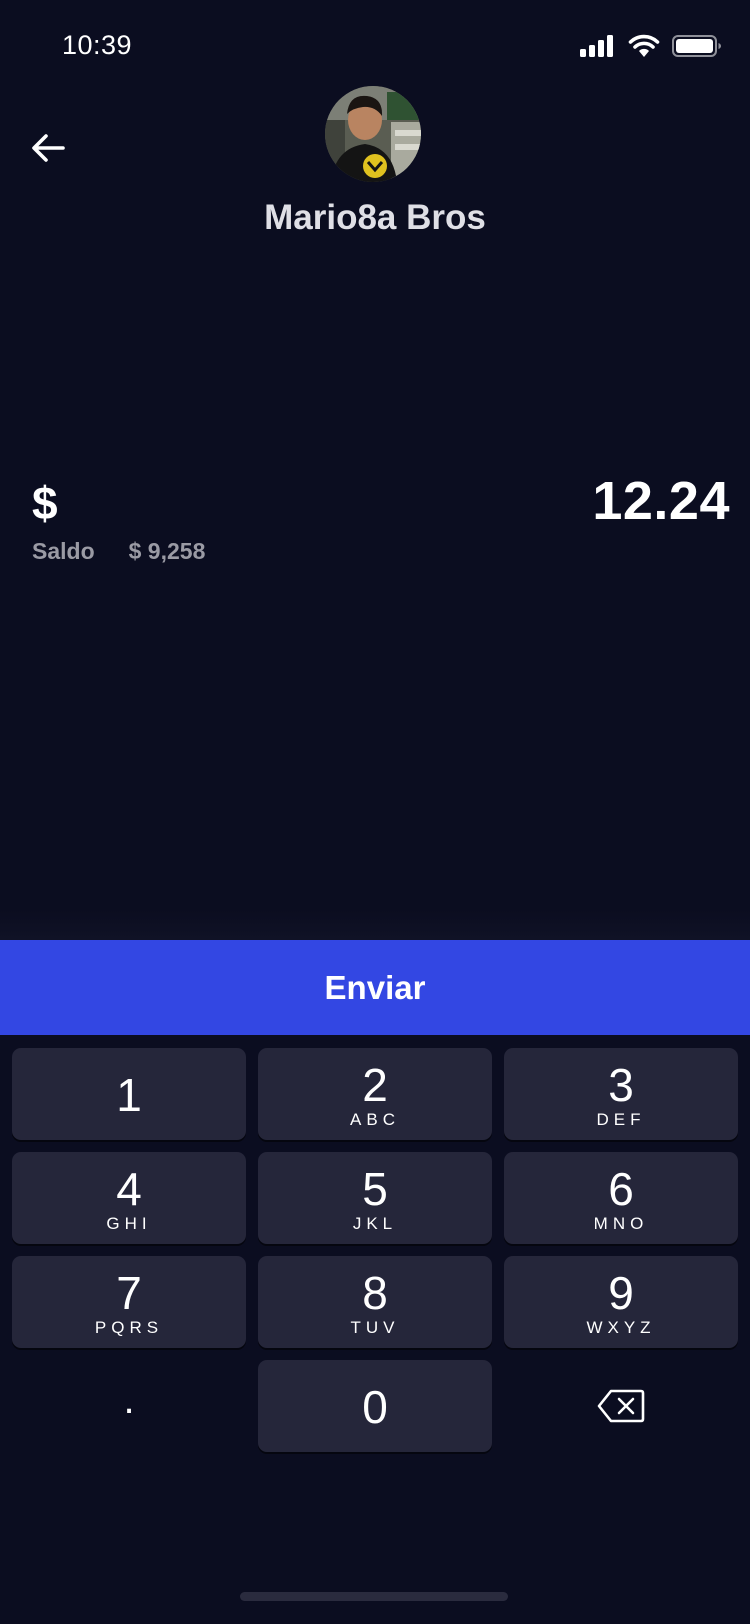  Describe the element at coordinates (375, 987) in the screenshot. I see `send-button: Enviar` at that location.